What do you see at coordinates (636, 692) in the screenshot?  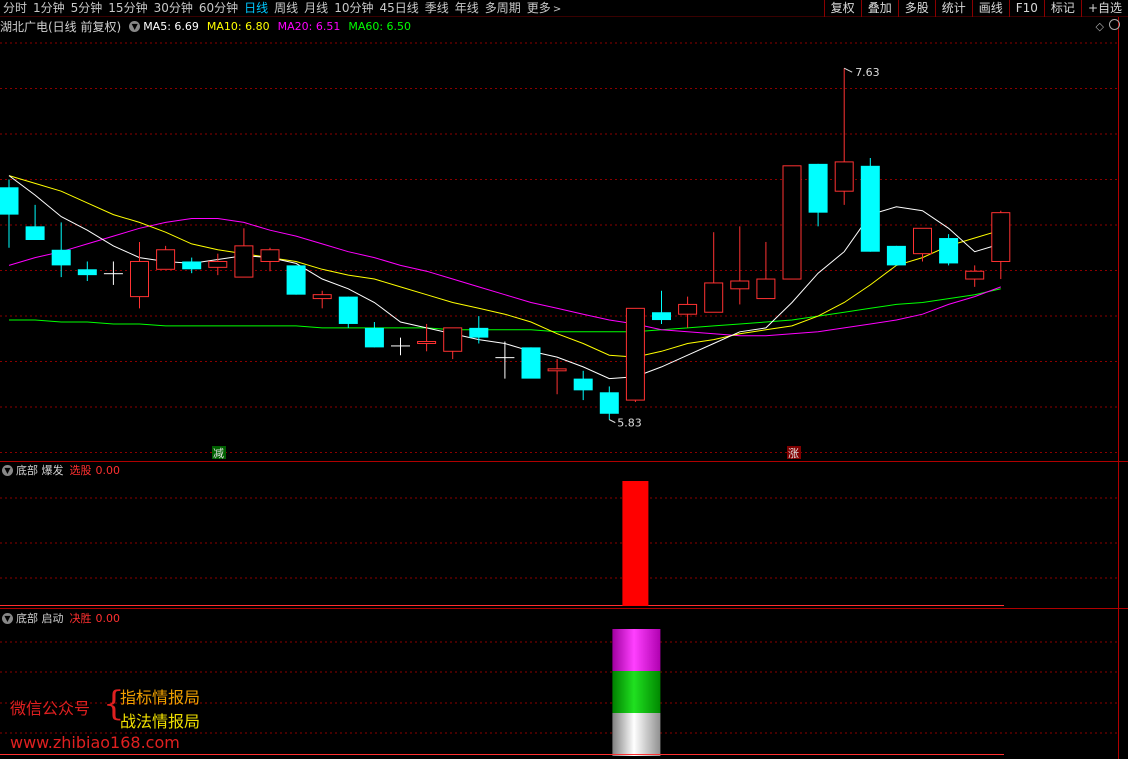 I see `panel3-bar-green` at bounding box center [636, 692].